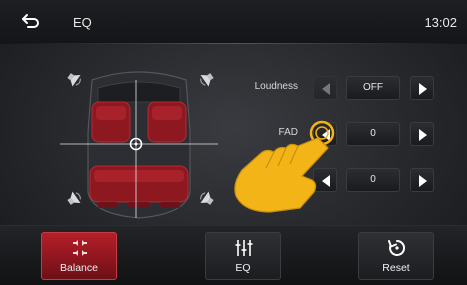 This screenshot has height=285, width=467. What do you see at coordinates (243, 268) in the screenshot?
I see `tab-eq-label: EQ` at bounding box center [243, 268].